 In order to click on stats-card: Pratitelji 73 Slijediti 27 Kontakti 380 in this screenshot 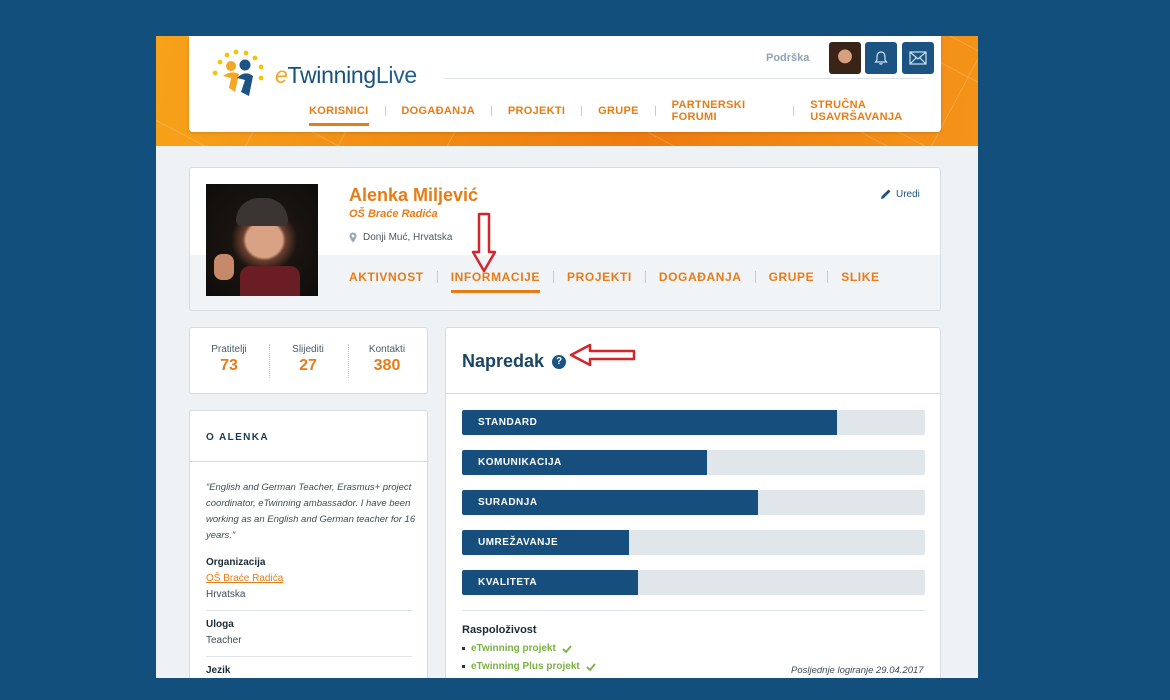, I will do `click(308, 360)`.